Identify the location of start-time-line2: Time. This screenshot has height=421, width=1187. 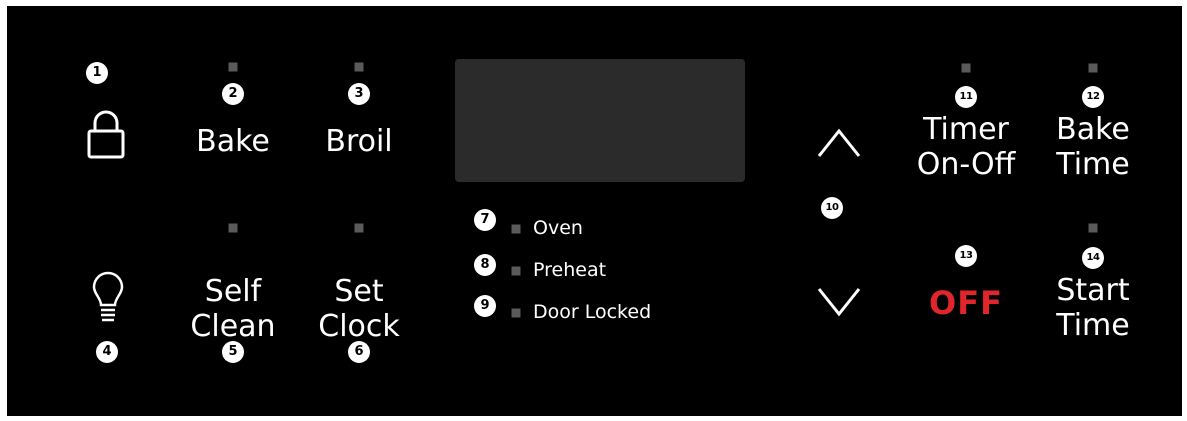
(1093, 325).